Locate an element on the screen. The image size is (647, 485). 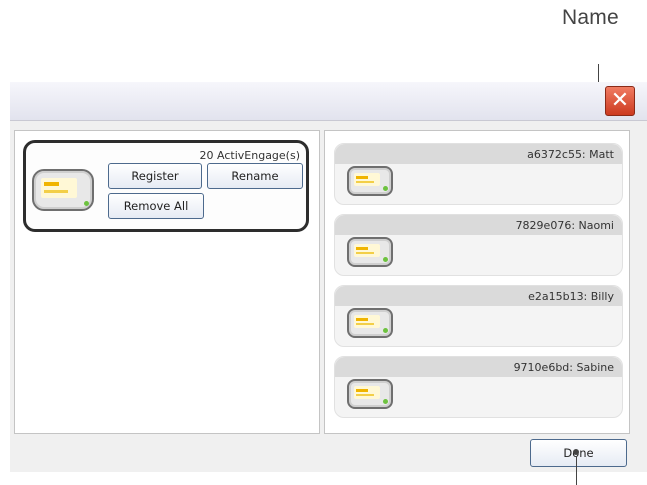
remove-all-button: Remove All is located at coordinates (156, 206).